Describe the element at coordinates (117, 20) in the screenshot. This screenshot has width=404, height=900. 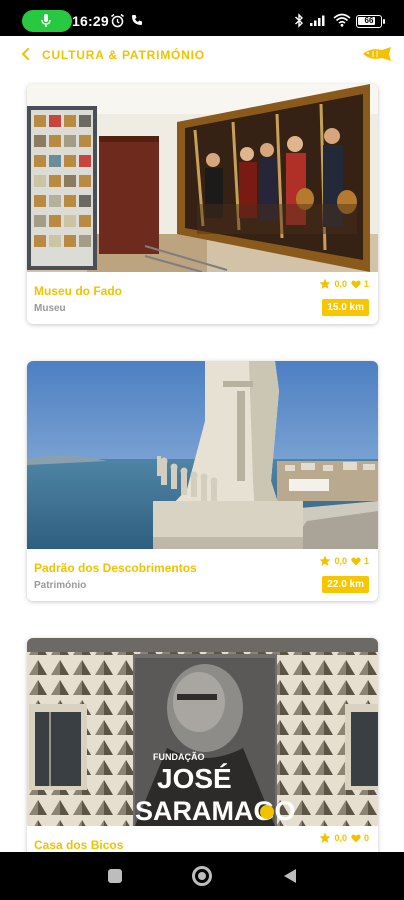
I see `alarm-icon` at that location.